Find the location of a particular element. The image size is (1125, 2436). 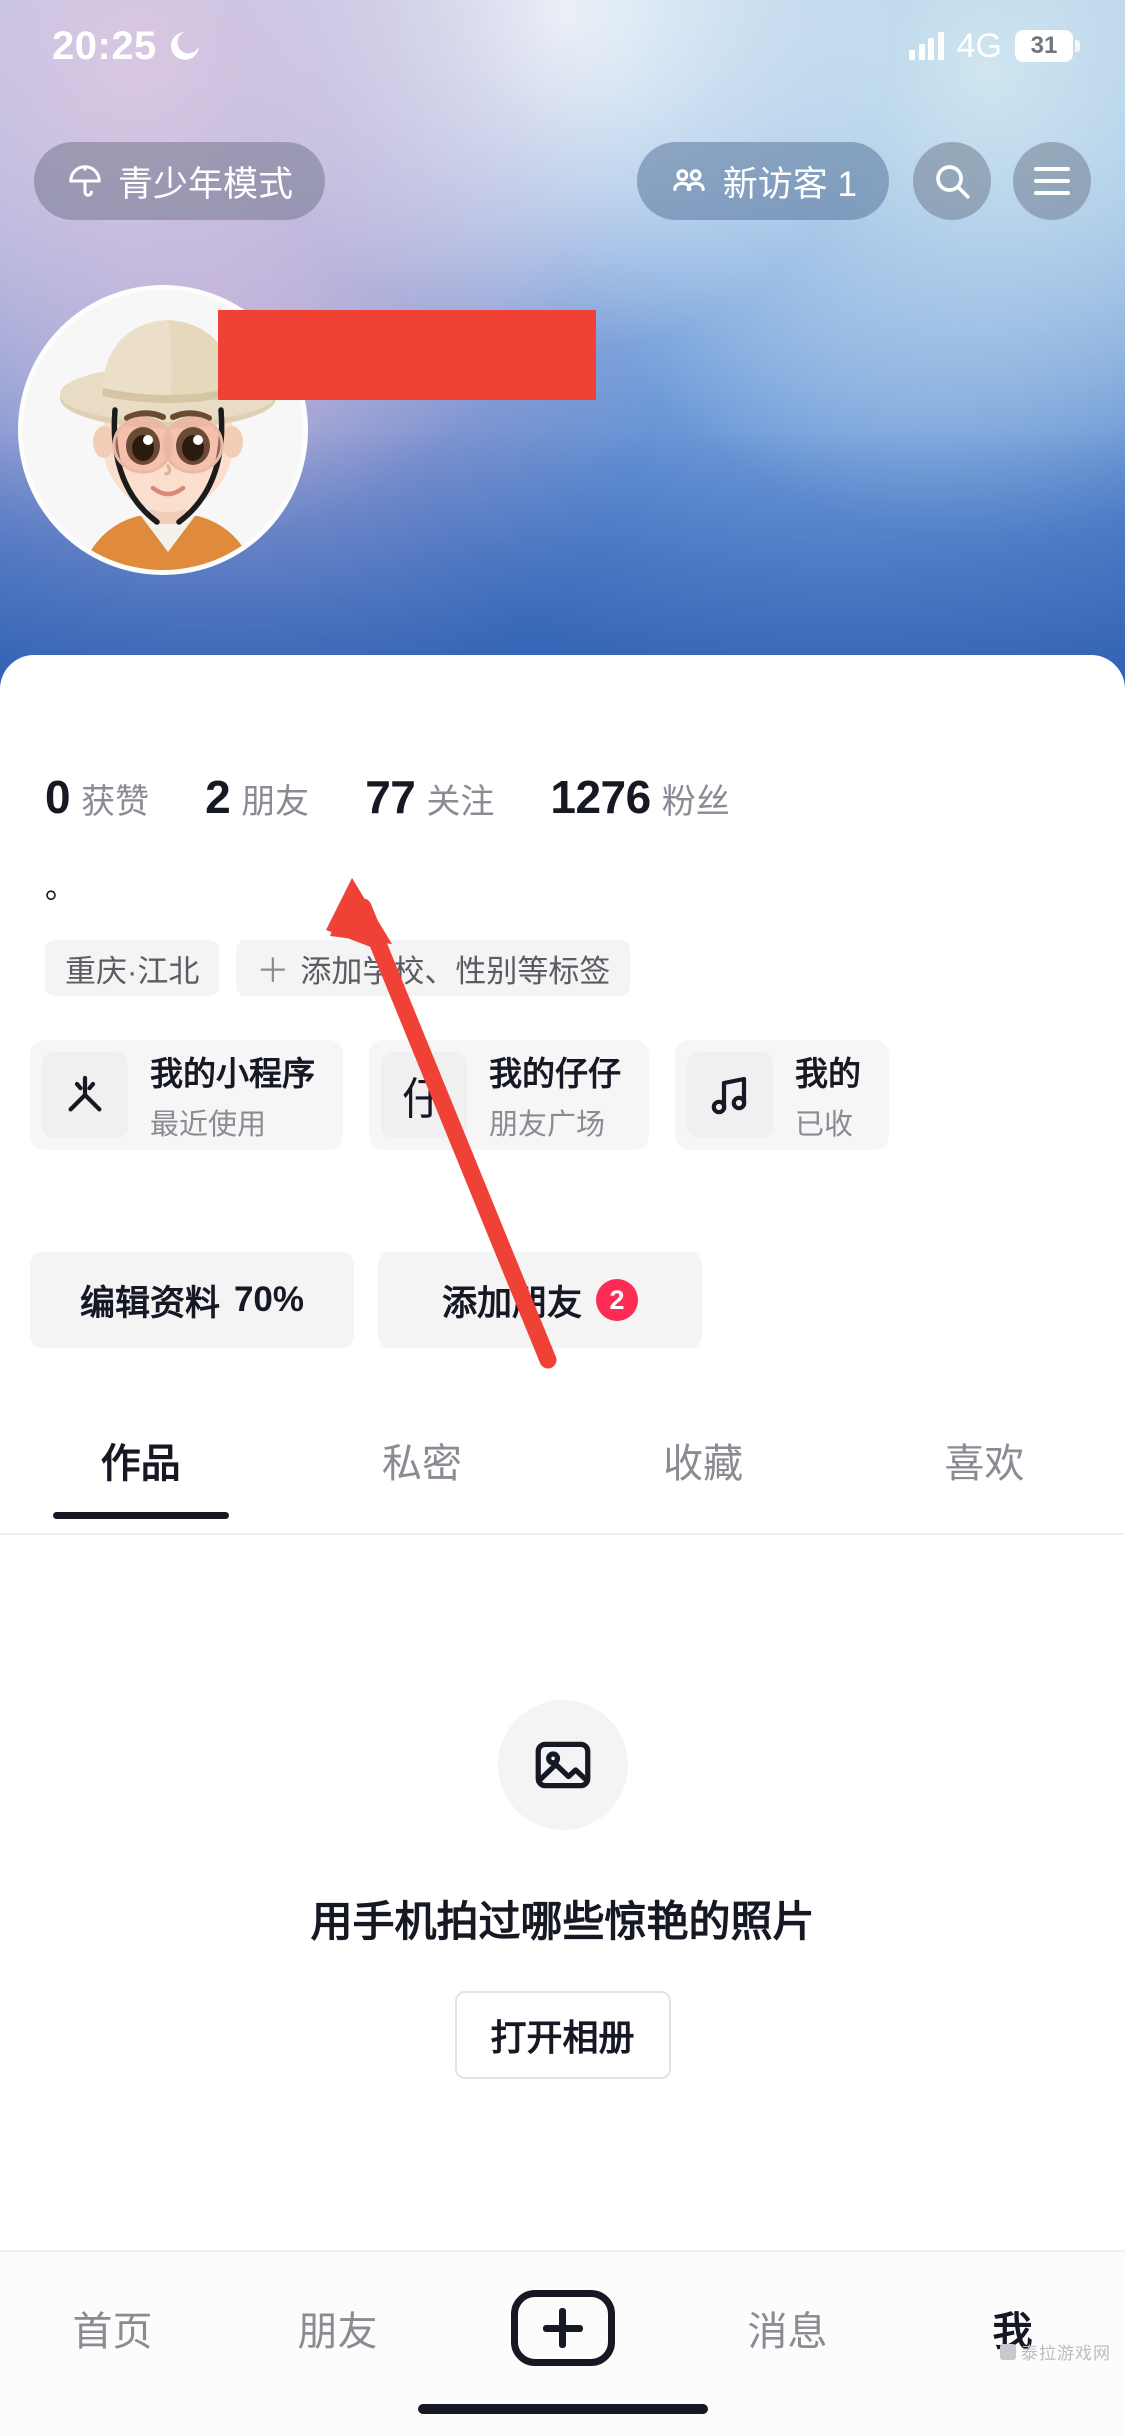

plus-icon: ＋ is located at coordinates (273, 970).